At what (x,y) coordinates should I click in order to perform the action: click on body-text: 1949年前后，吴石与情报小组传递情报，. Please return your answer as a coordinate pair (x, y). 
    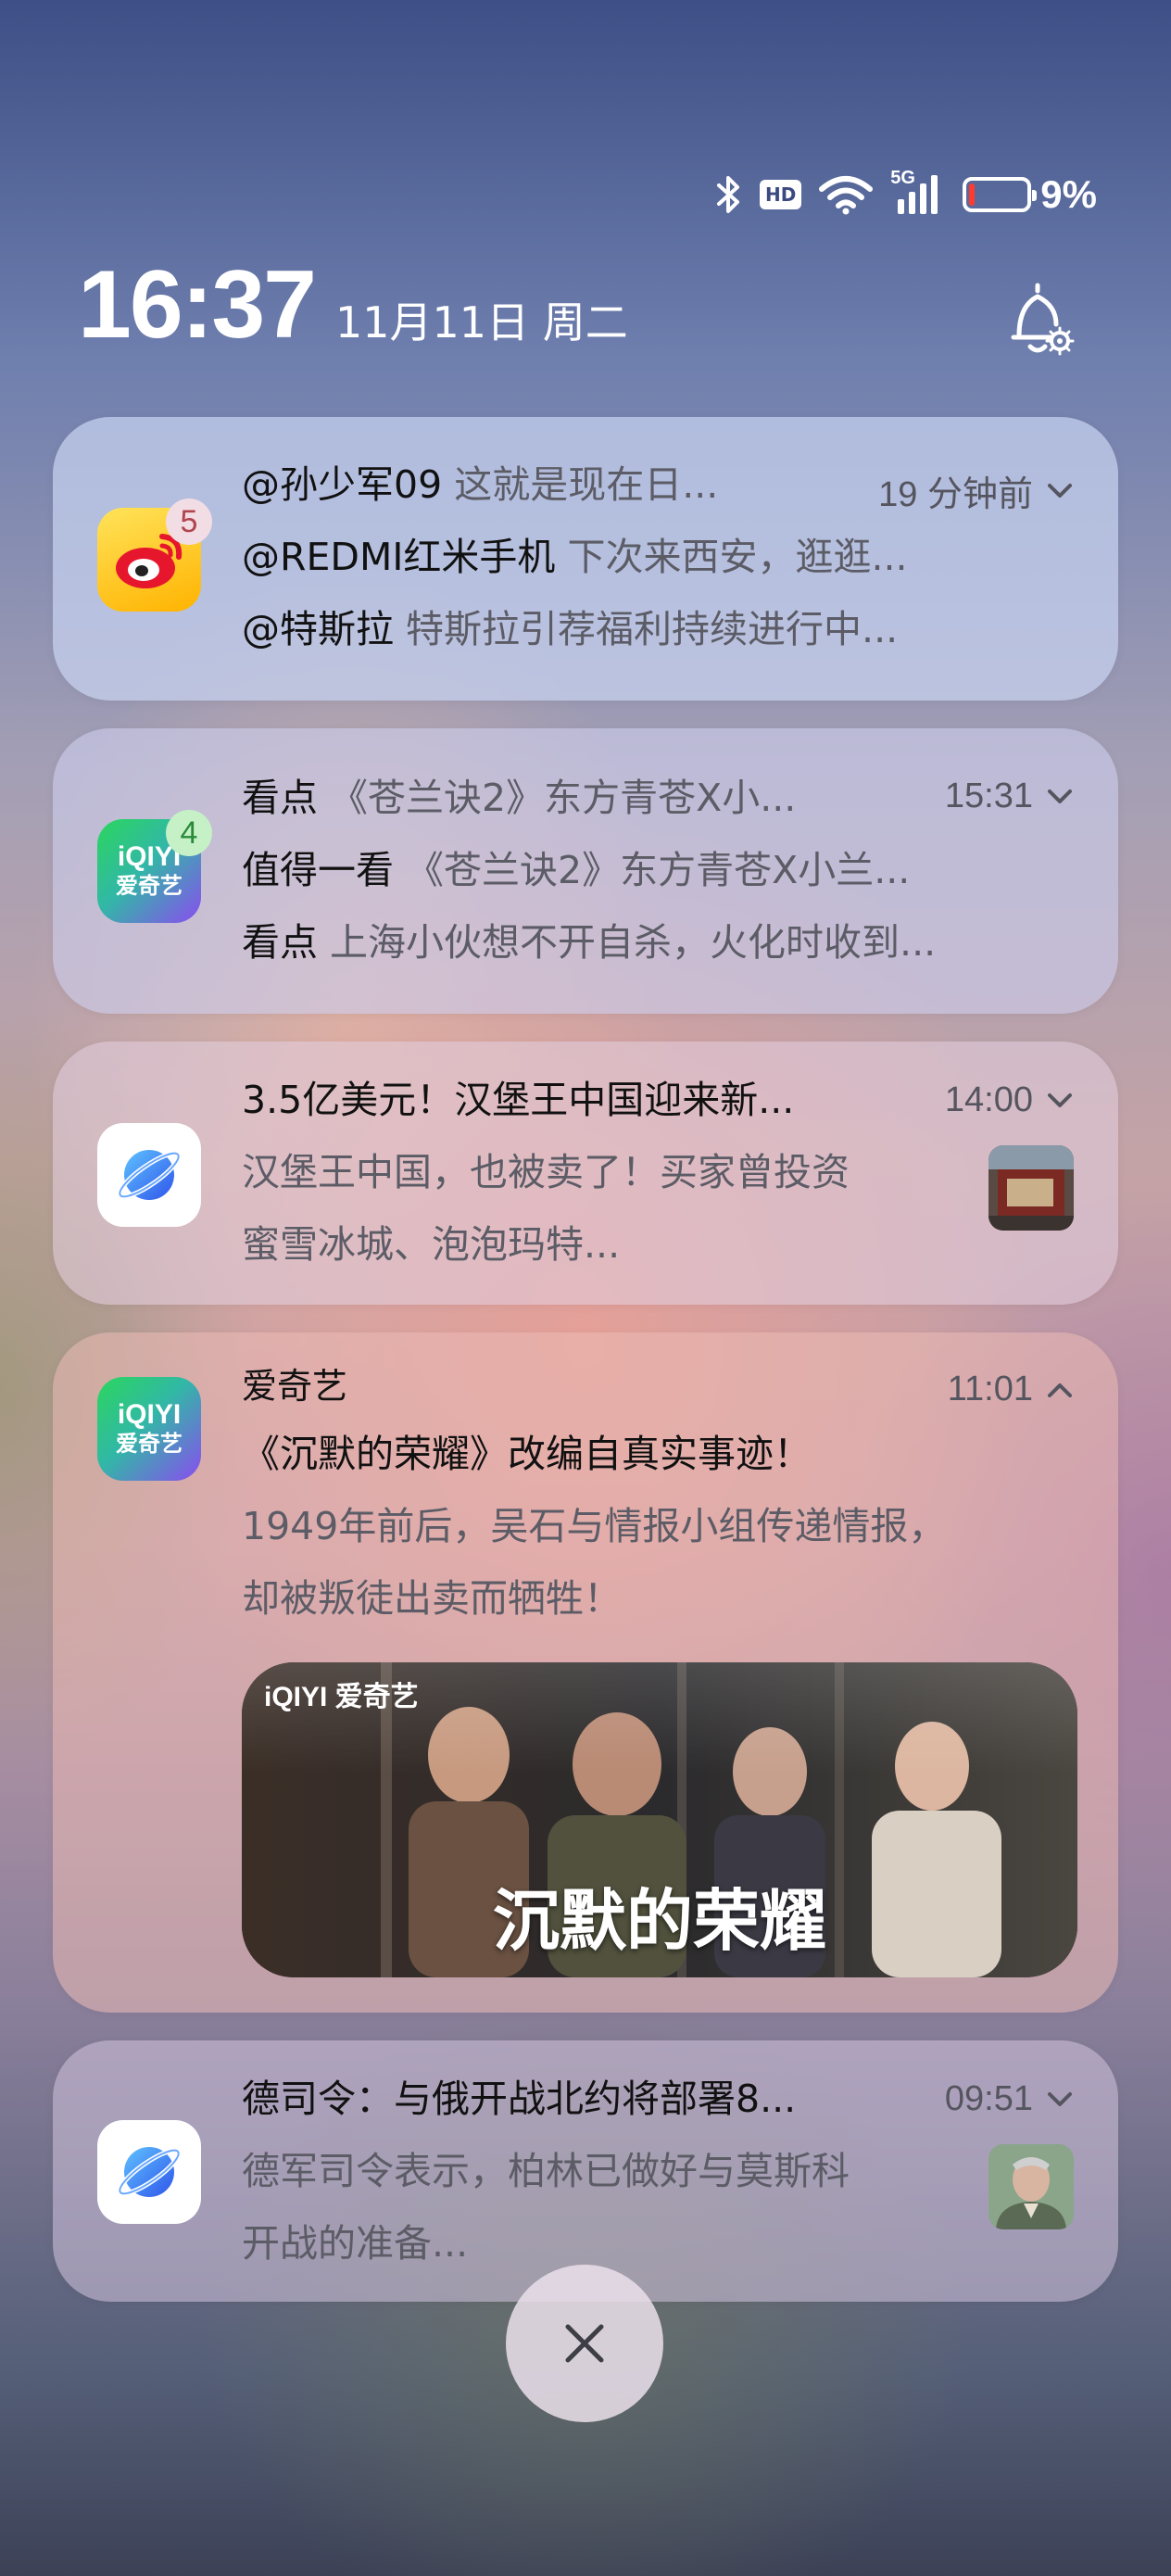
    Looking at the image, I should click on (595, 1526).